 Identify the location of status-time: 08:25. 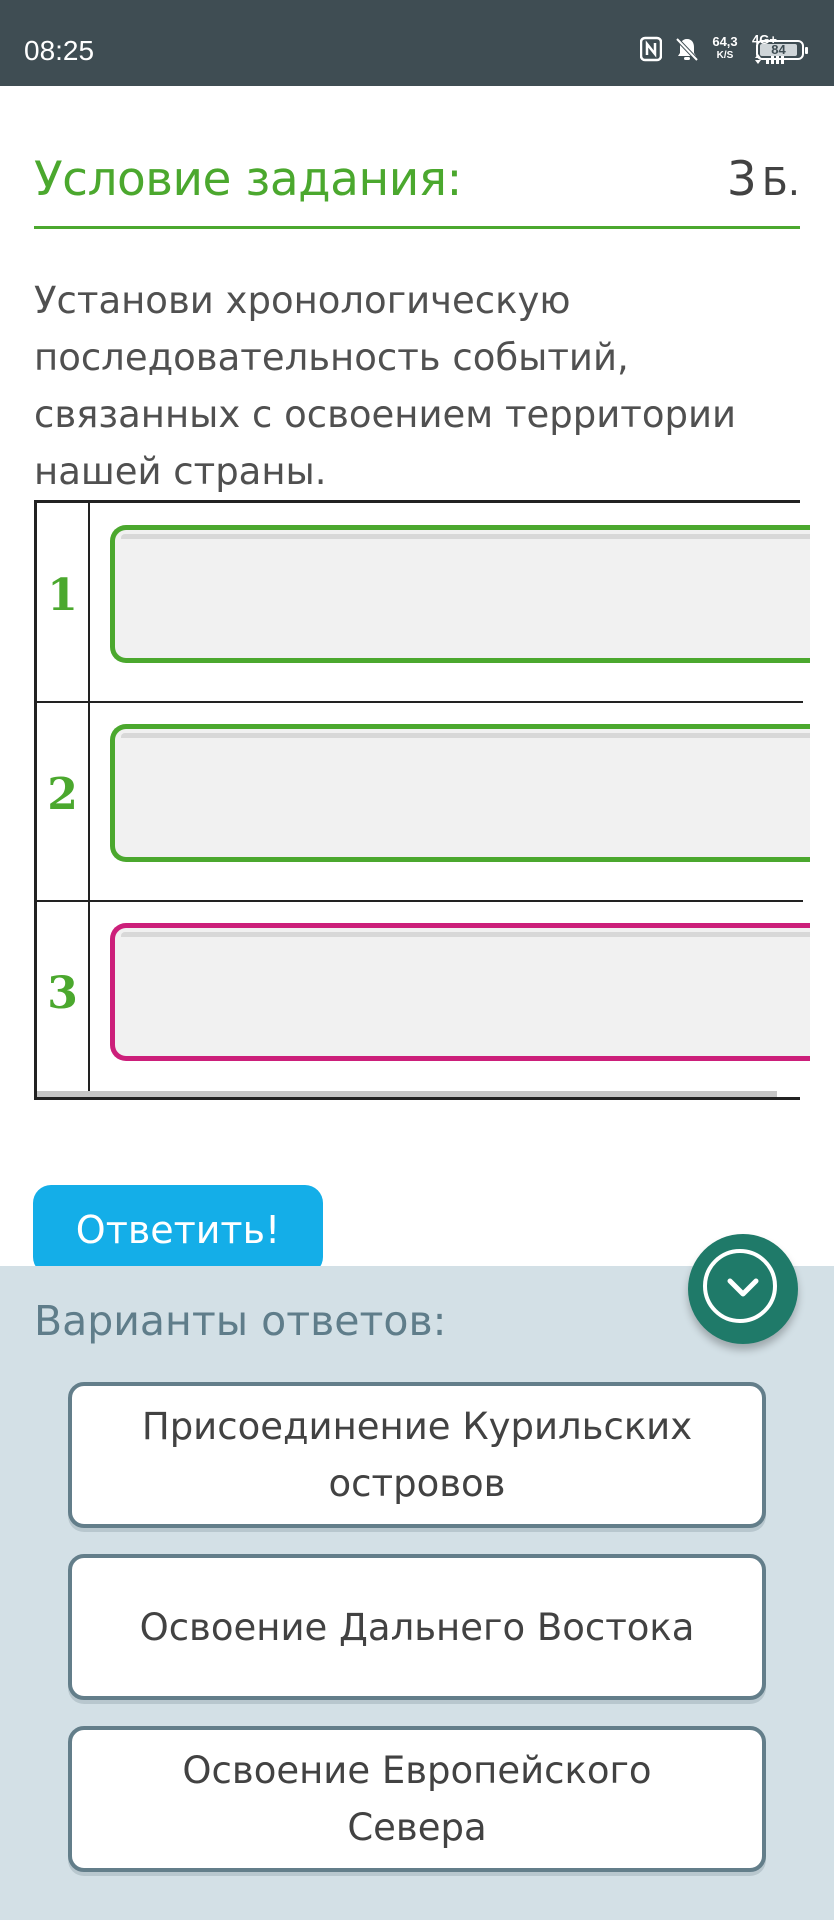
(59, 50).